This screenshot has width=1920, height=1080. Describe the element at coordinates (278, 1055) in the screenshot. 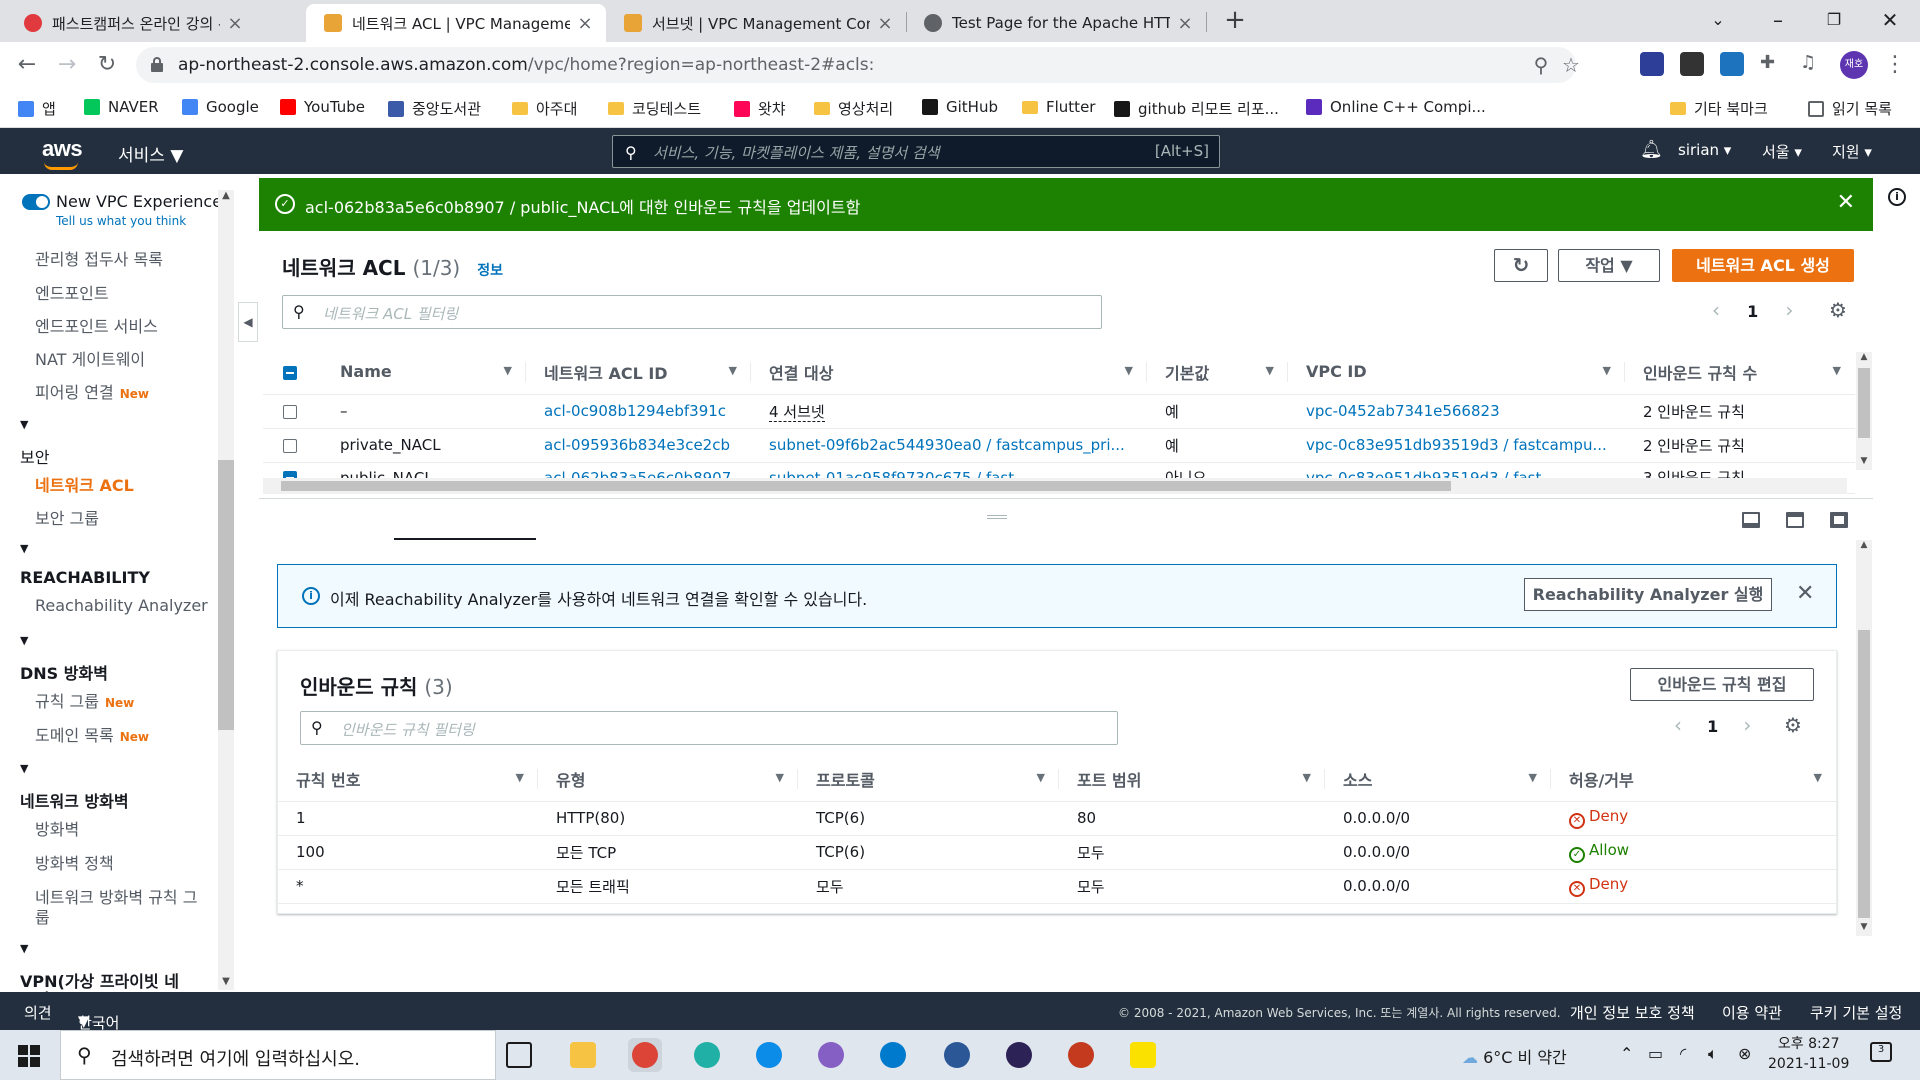

I see `taskbar-search-input: ⚲ 검색하려면 여기에 입력하십시오.` at that location.